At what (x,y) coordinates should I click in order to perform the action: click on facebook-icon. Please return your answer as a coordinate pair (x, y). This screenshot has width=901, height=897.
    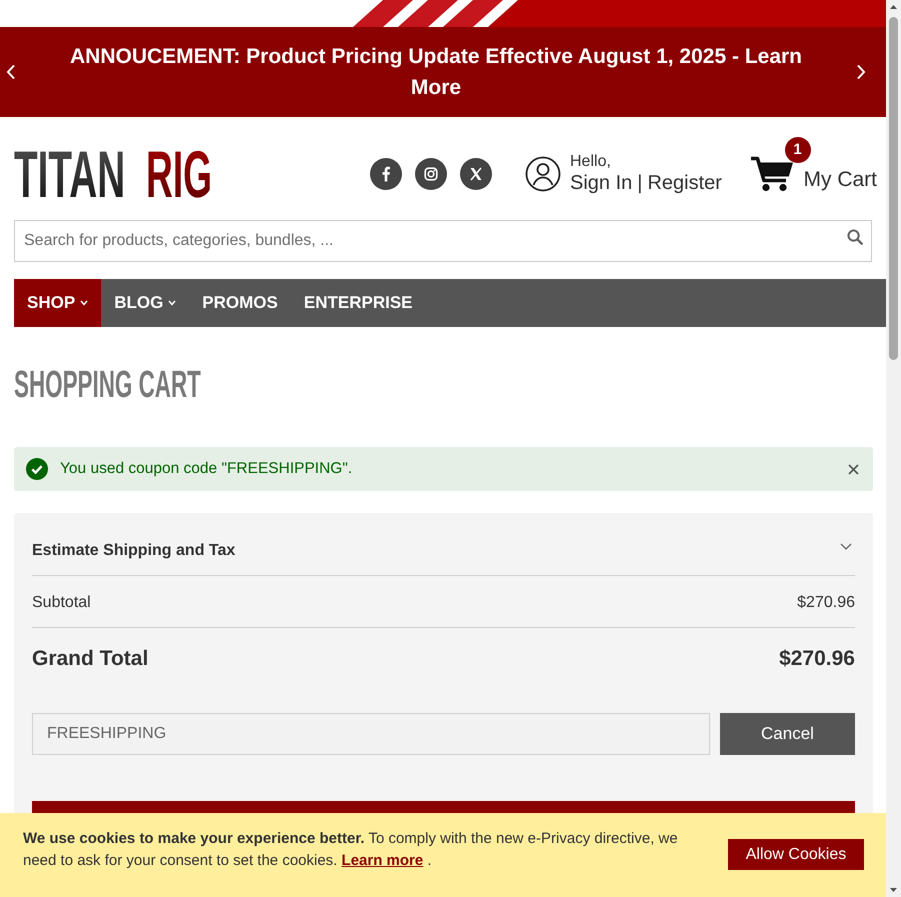
    Looking at the image, I should click on (386, 174).